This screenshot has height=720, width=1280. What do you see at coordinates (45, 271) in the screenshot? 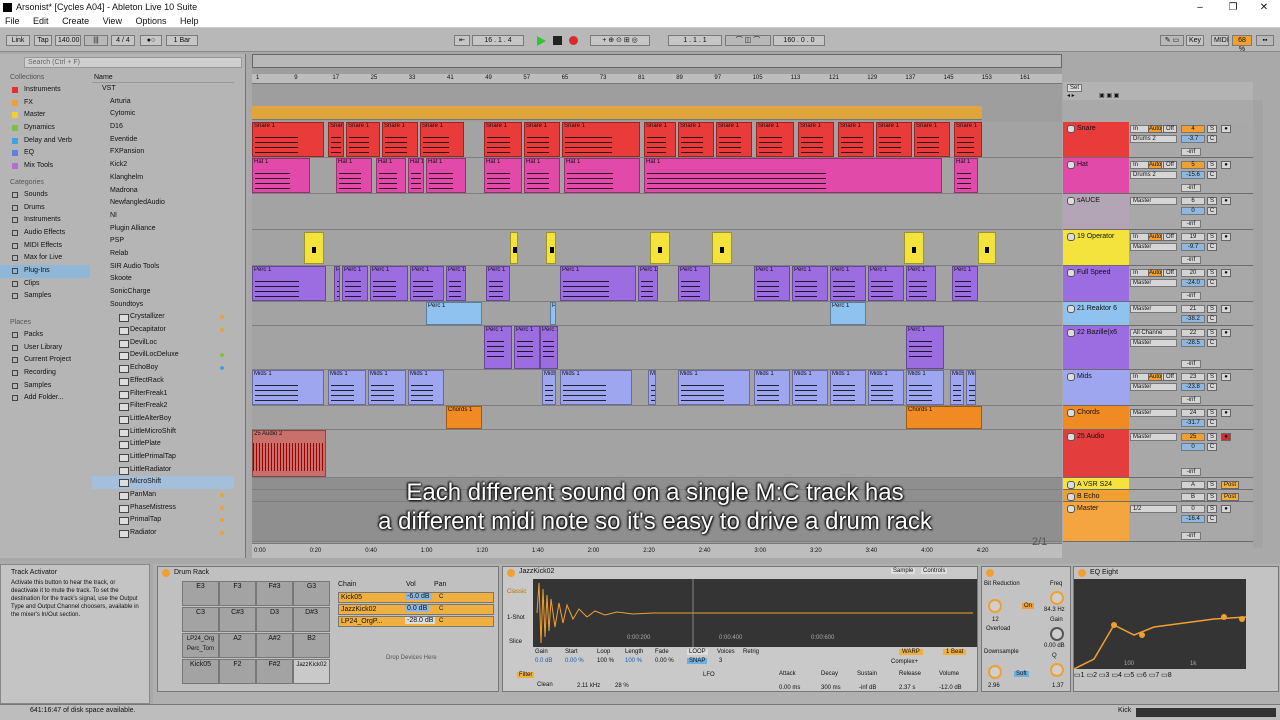
I see `category-plug-ins: Plug-Ins` at bounding box center [45, 271].